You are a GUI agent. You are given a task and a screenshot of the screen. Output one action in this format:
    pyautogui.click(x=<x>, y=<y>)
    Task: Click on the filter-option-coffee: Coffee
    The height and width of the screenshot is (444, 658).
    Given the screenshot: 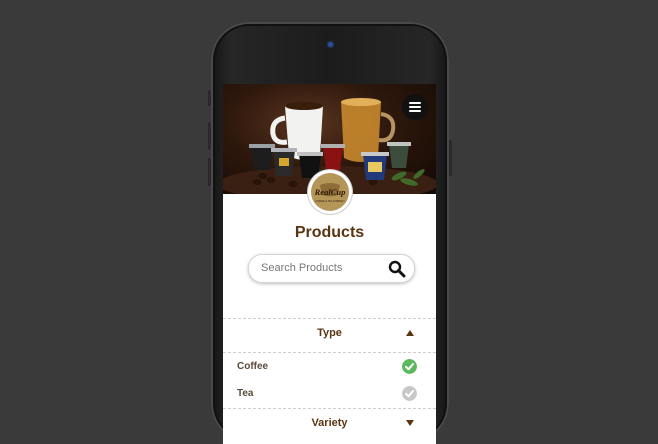 What is the action you would take?
    pyautogui.click(x=329, y=366)
    